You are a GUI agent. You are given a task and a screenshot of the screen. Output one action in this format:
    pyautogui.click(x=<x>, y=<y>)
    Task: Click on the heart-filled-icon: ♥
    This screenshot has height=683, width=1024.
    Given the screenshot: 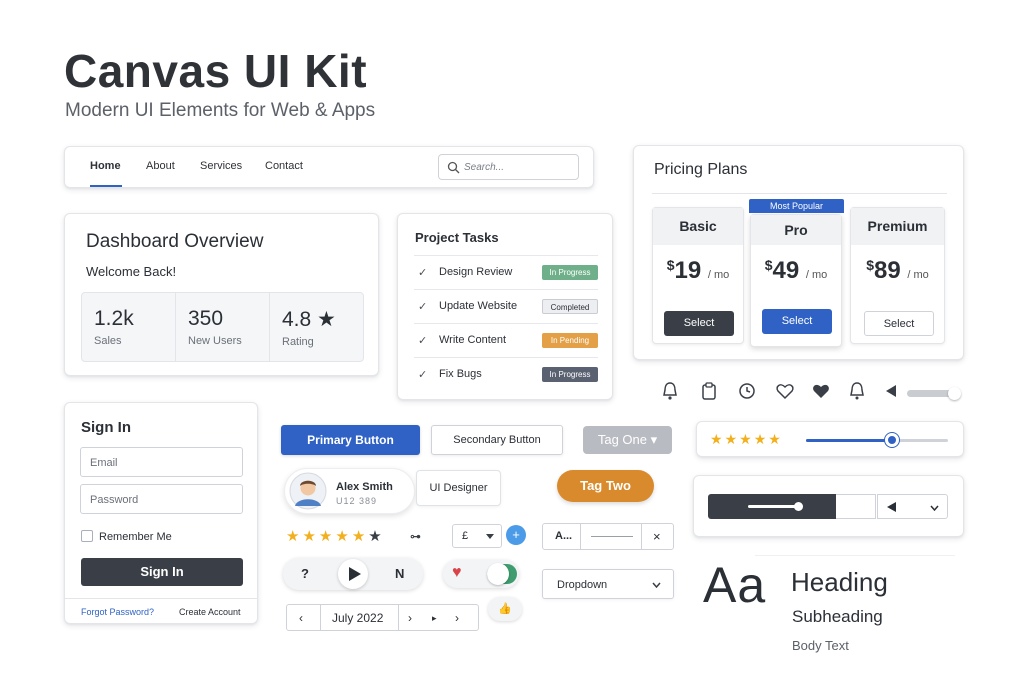 What is the action you would take?
    pyautogui.click(x=457, y=572)
    